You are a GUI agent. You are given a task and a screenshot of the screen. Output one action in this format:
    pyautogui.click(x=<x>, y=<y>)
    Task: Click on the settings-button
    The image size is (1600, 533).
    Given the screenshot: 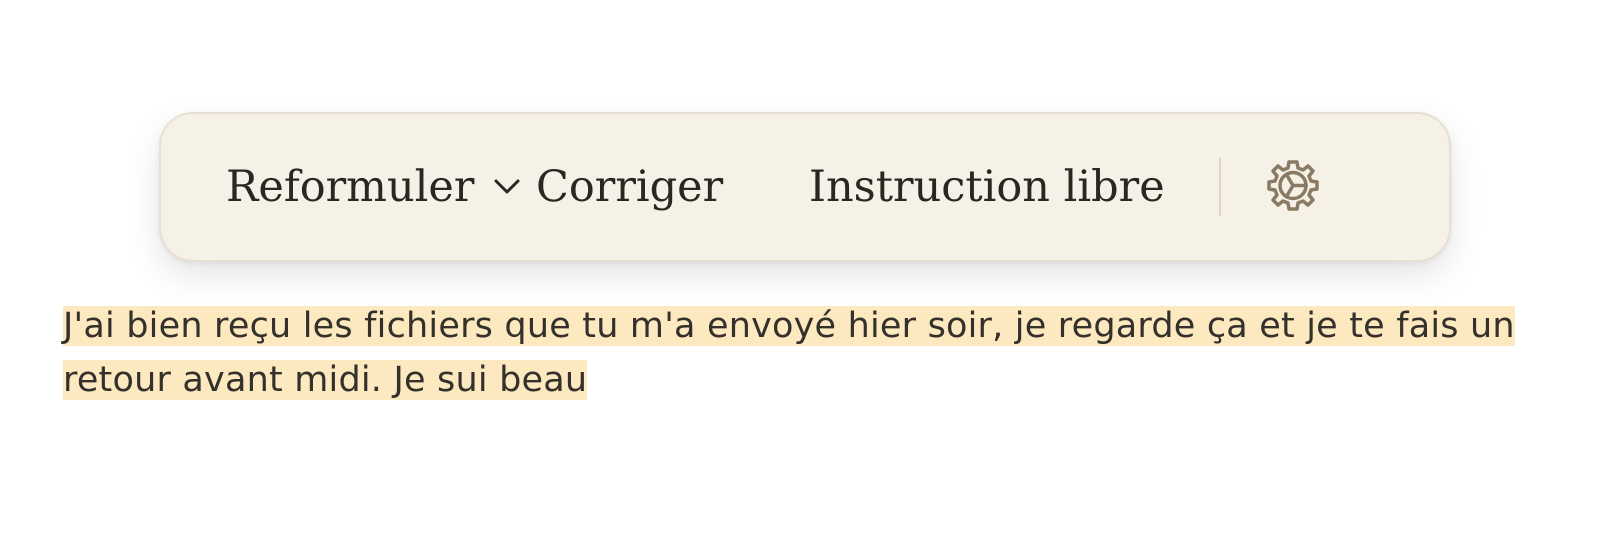 What is the action you would take?
    pyautogui.click(x=1293, y=187)
    